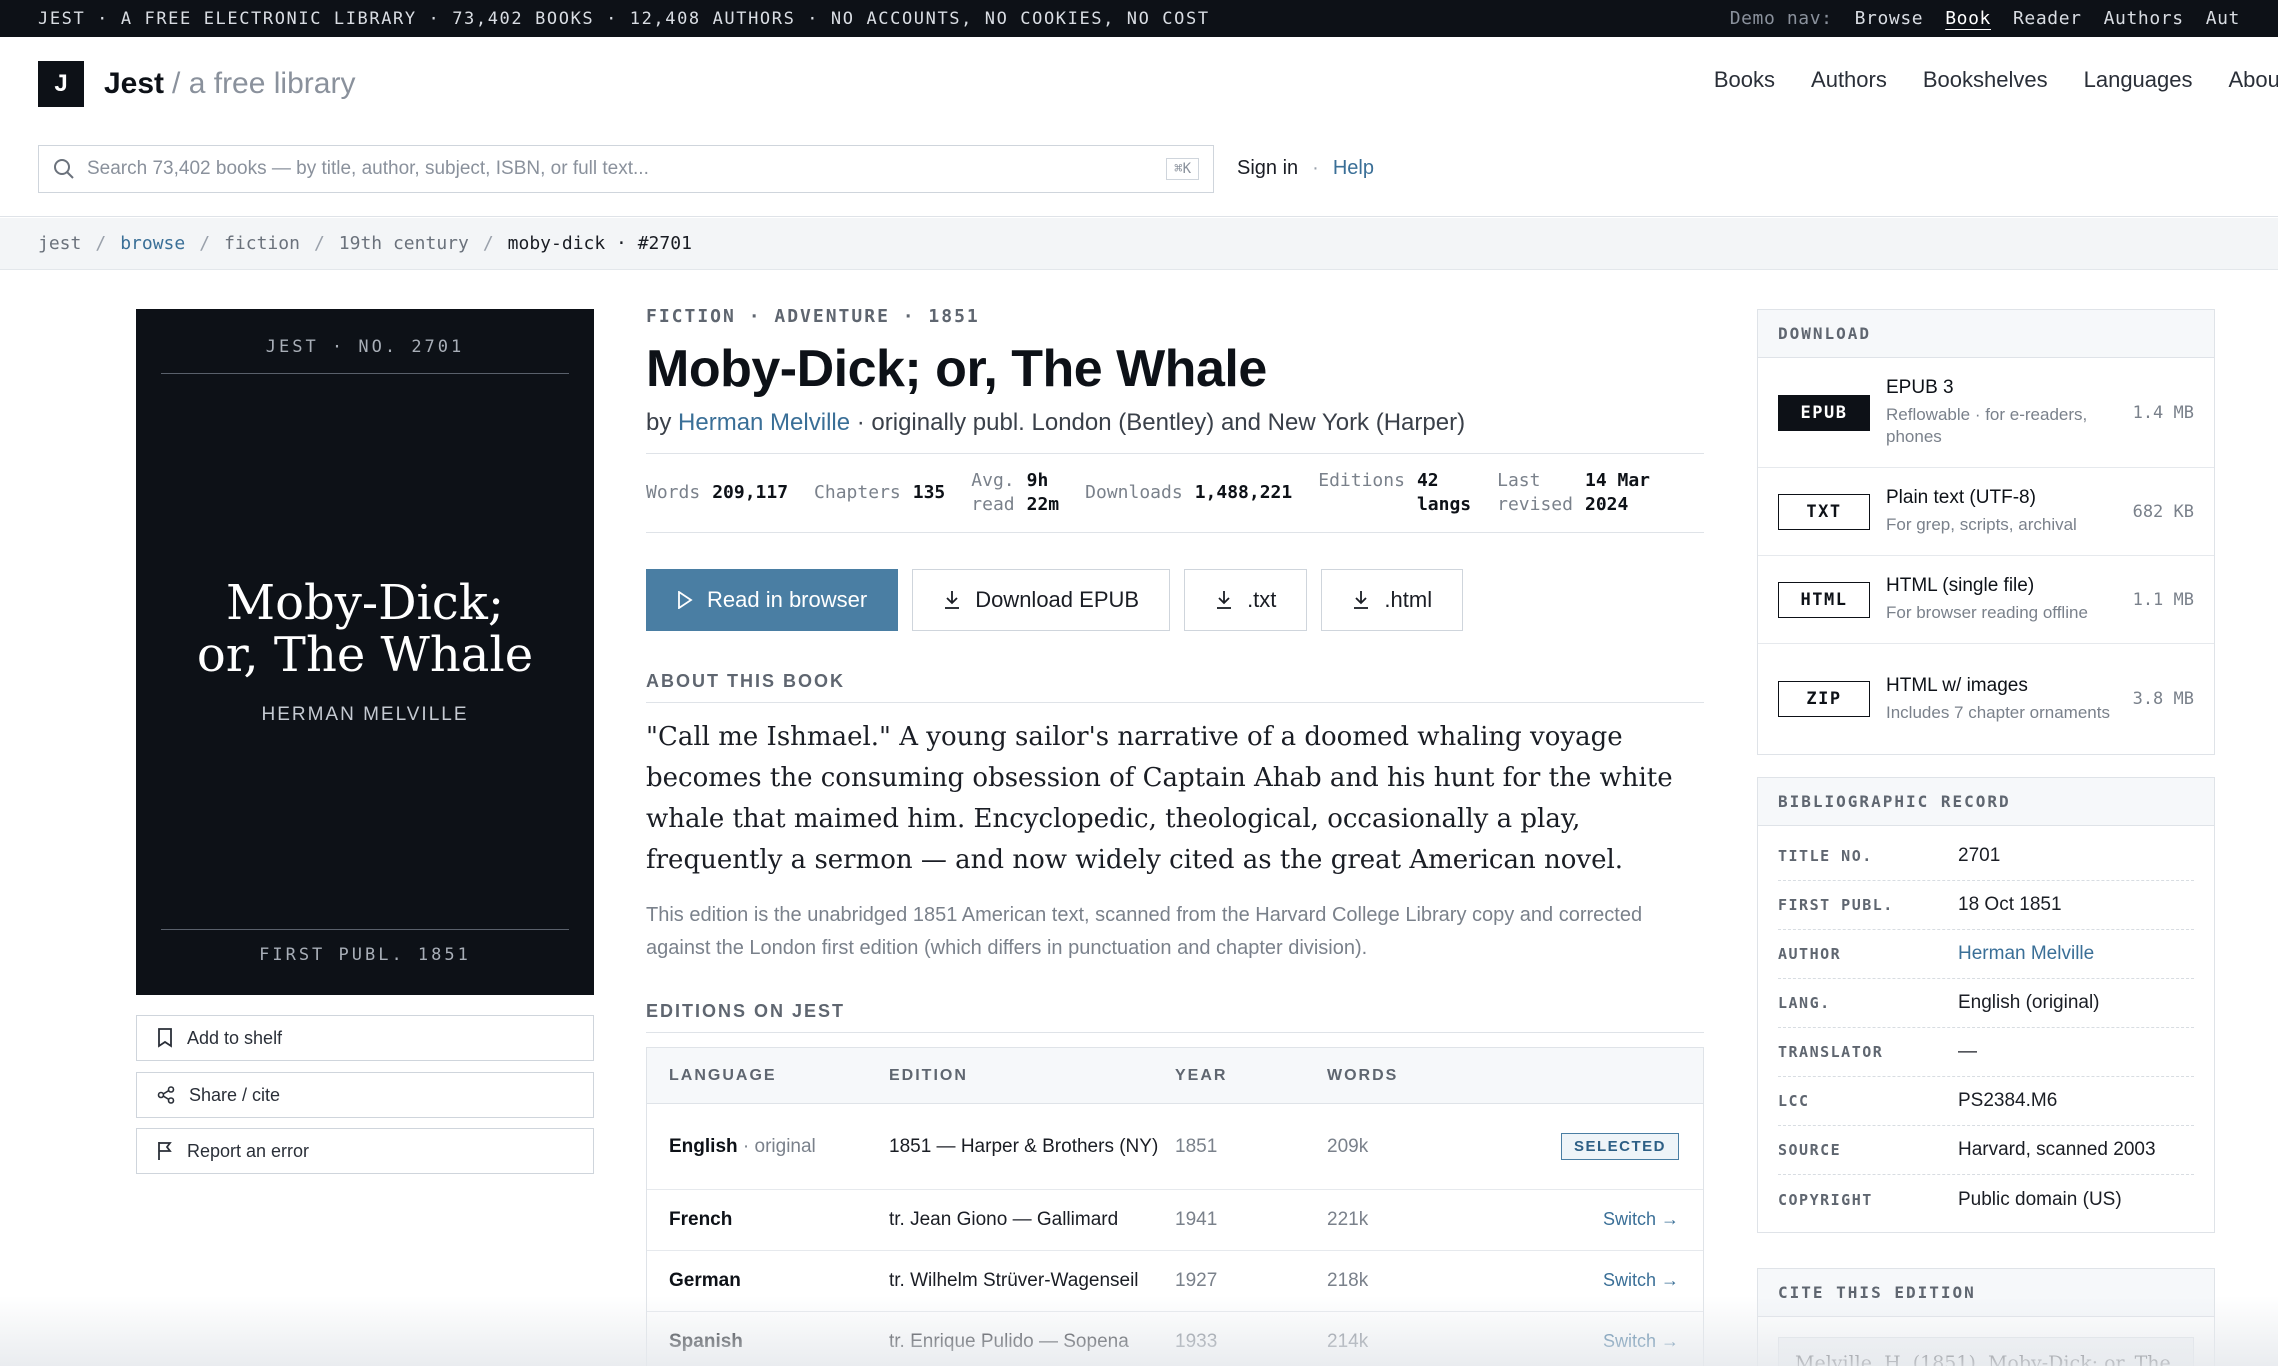  What do you see at coordinates (1849, 80) in the screenshot?
I see `nav-authors: Authors` at bounding box center [1849, 80].